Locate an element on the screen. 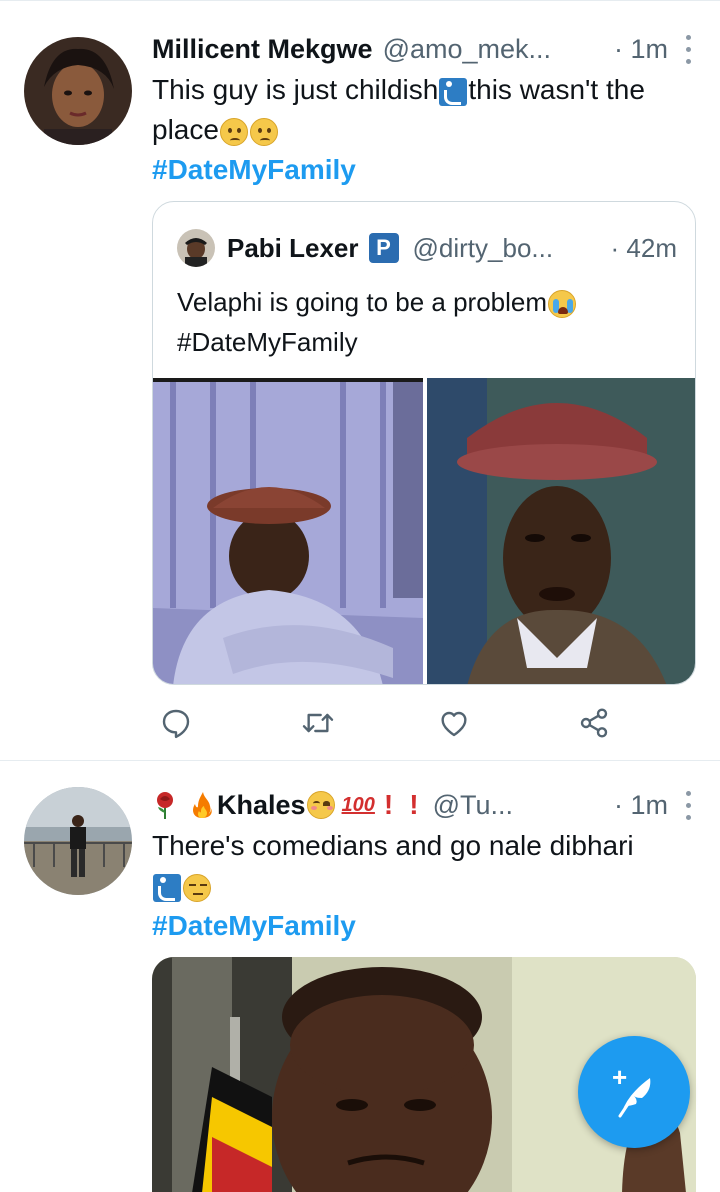 This screenshot has width=720, height=1192. fire-emoji-icon is located at coordinates (202, 805).